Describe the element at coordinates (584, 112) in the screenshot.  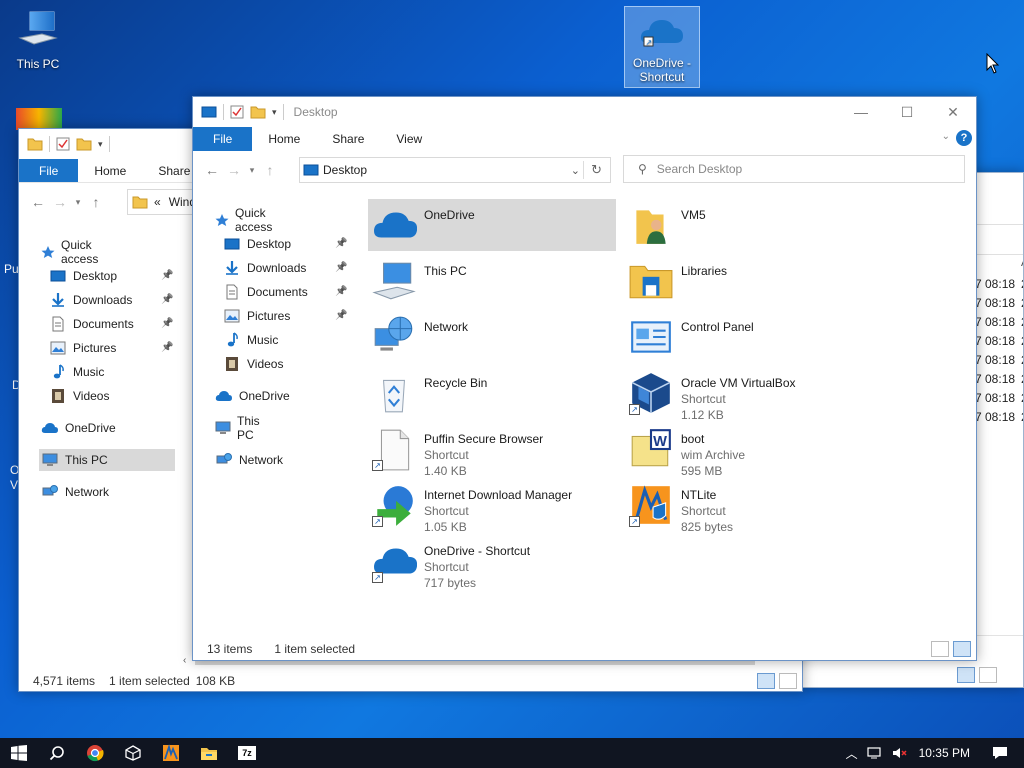
I see `title-bar: ▾ Desktop — ☐ ✕` at that location.